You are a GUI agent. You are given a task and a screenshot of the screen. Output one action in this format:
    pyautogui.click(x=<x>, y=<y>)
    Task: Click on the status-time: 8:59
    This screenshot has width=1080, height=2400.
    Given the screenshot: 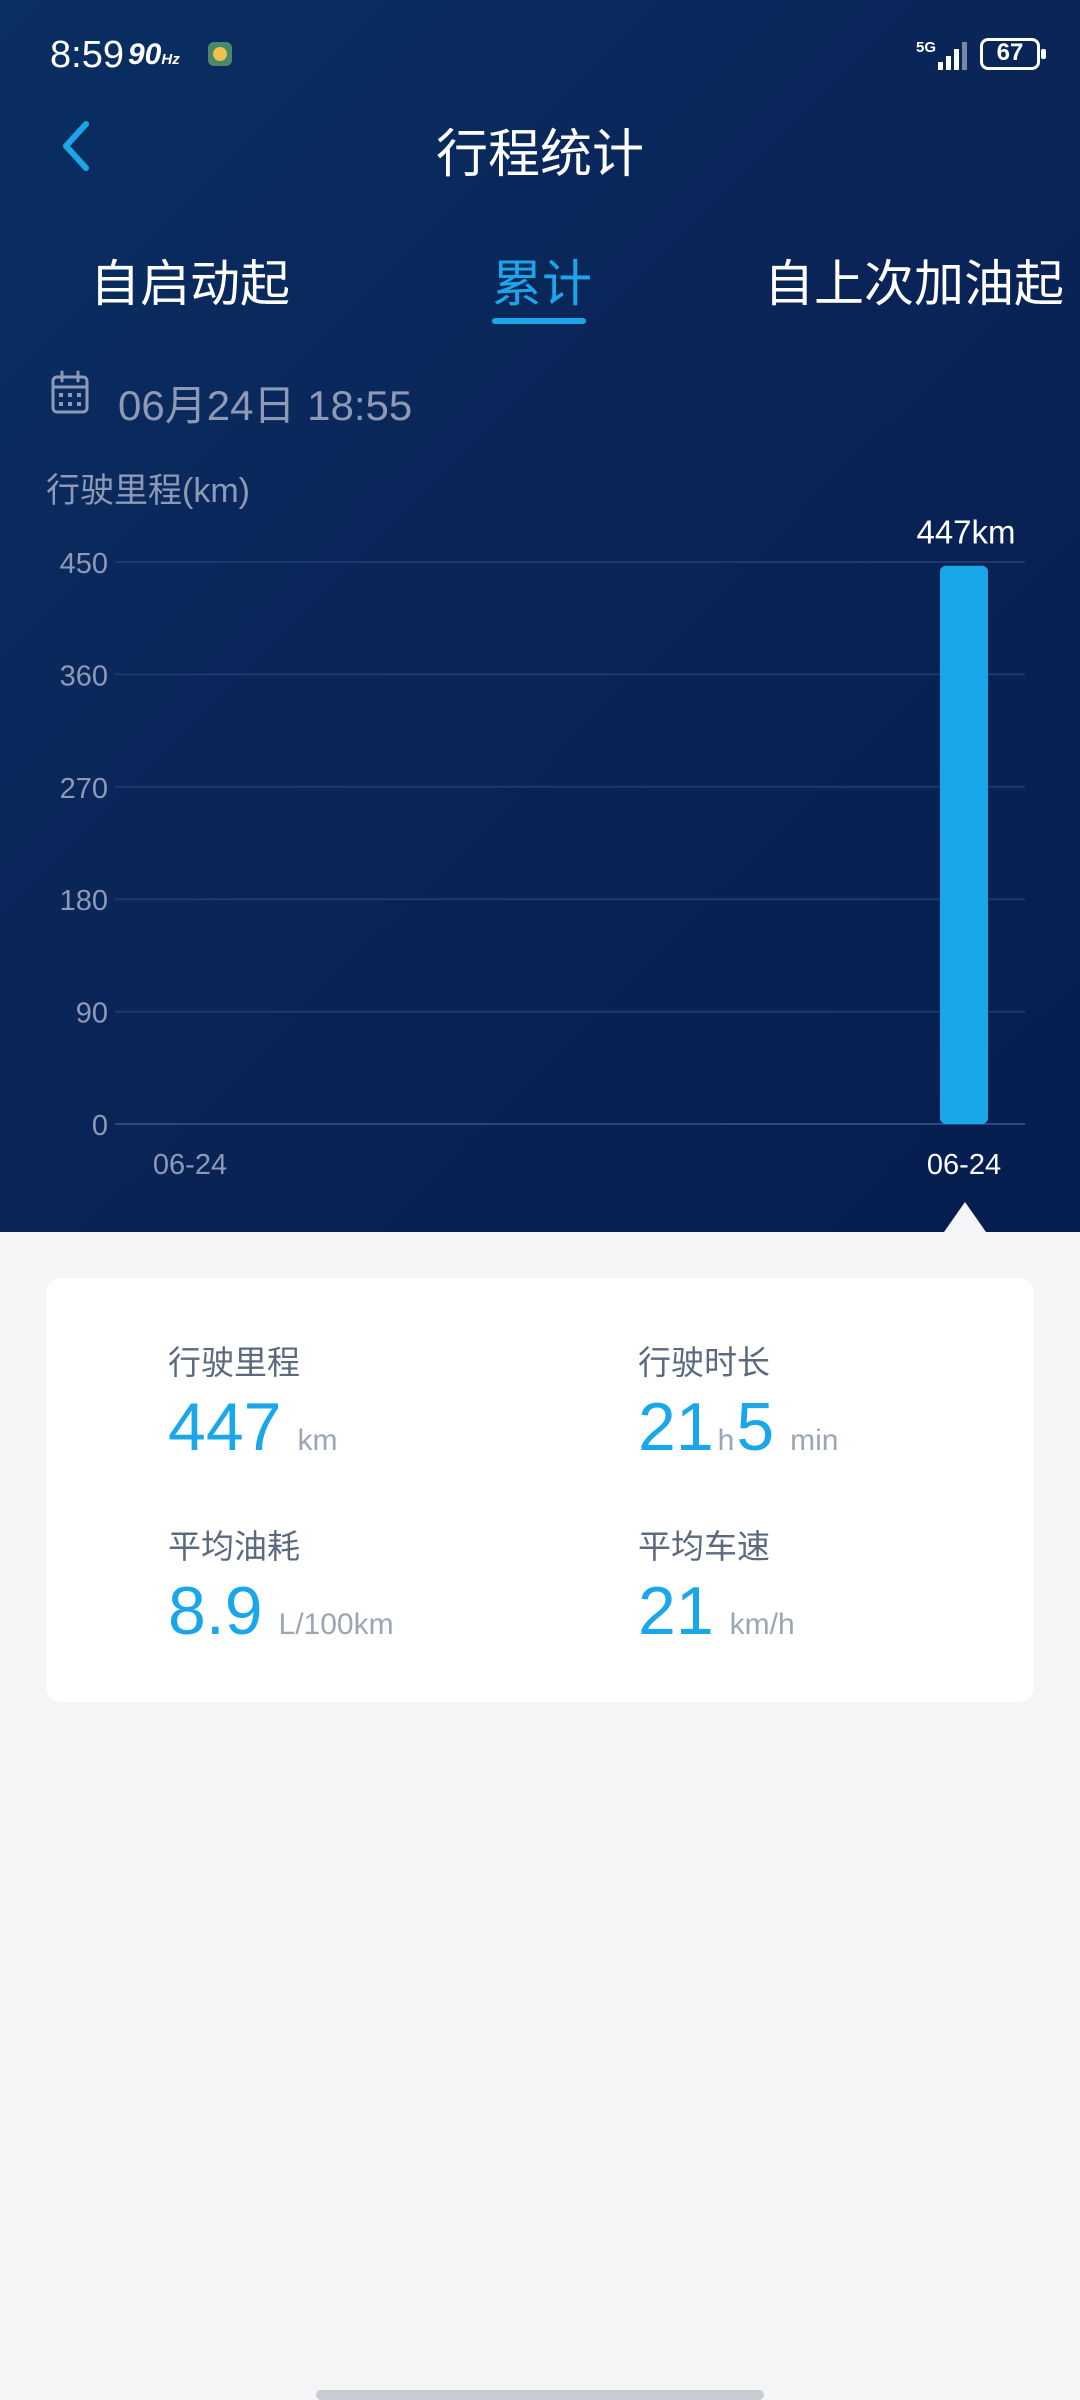 What is the action you would take?
    pyautogui.click(x=87, y=55)
    